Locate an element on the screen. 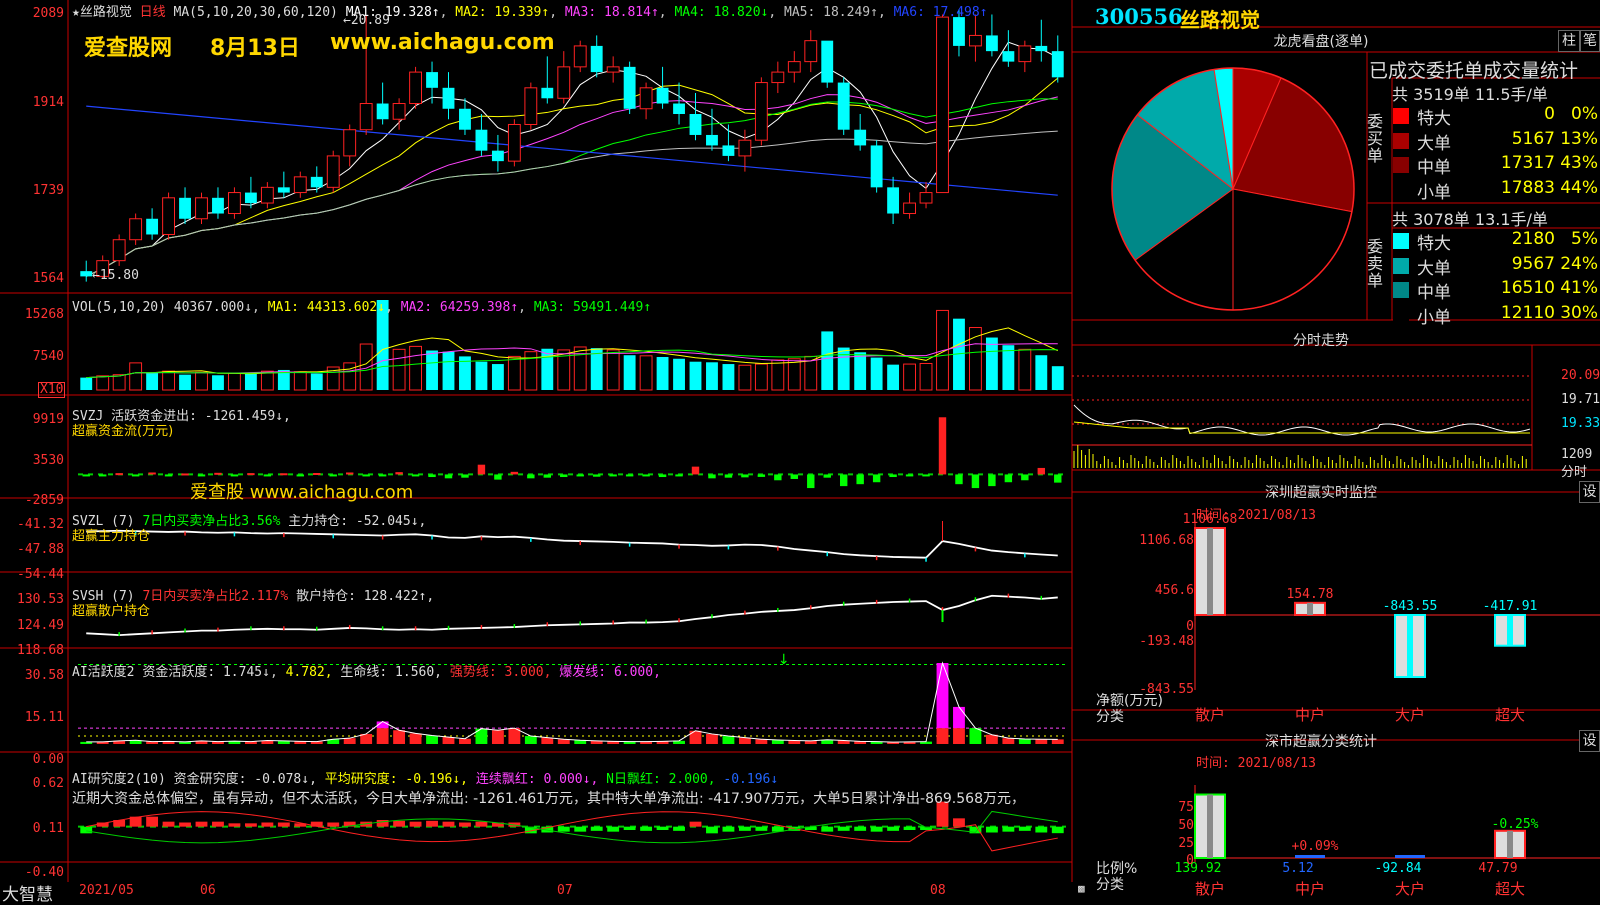 The width and height of the screenshot is (1600, 905). ma2-value: MA2: 19.339↑ is located at coordinates (502, 12).